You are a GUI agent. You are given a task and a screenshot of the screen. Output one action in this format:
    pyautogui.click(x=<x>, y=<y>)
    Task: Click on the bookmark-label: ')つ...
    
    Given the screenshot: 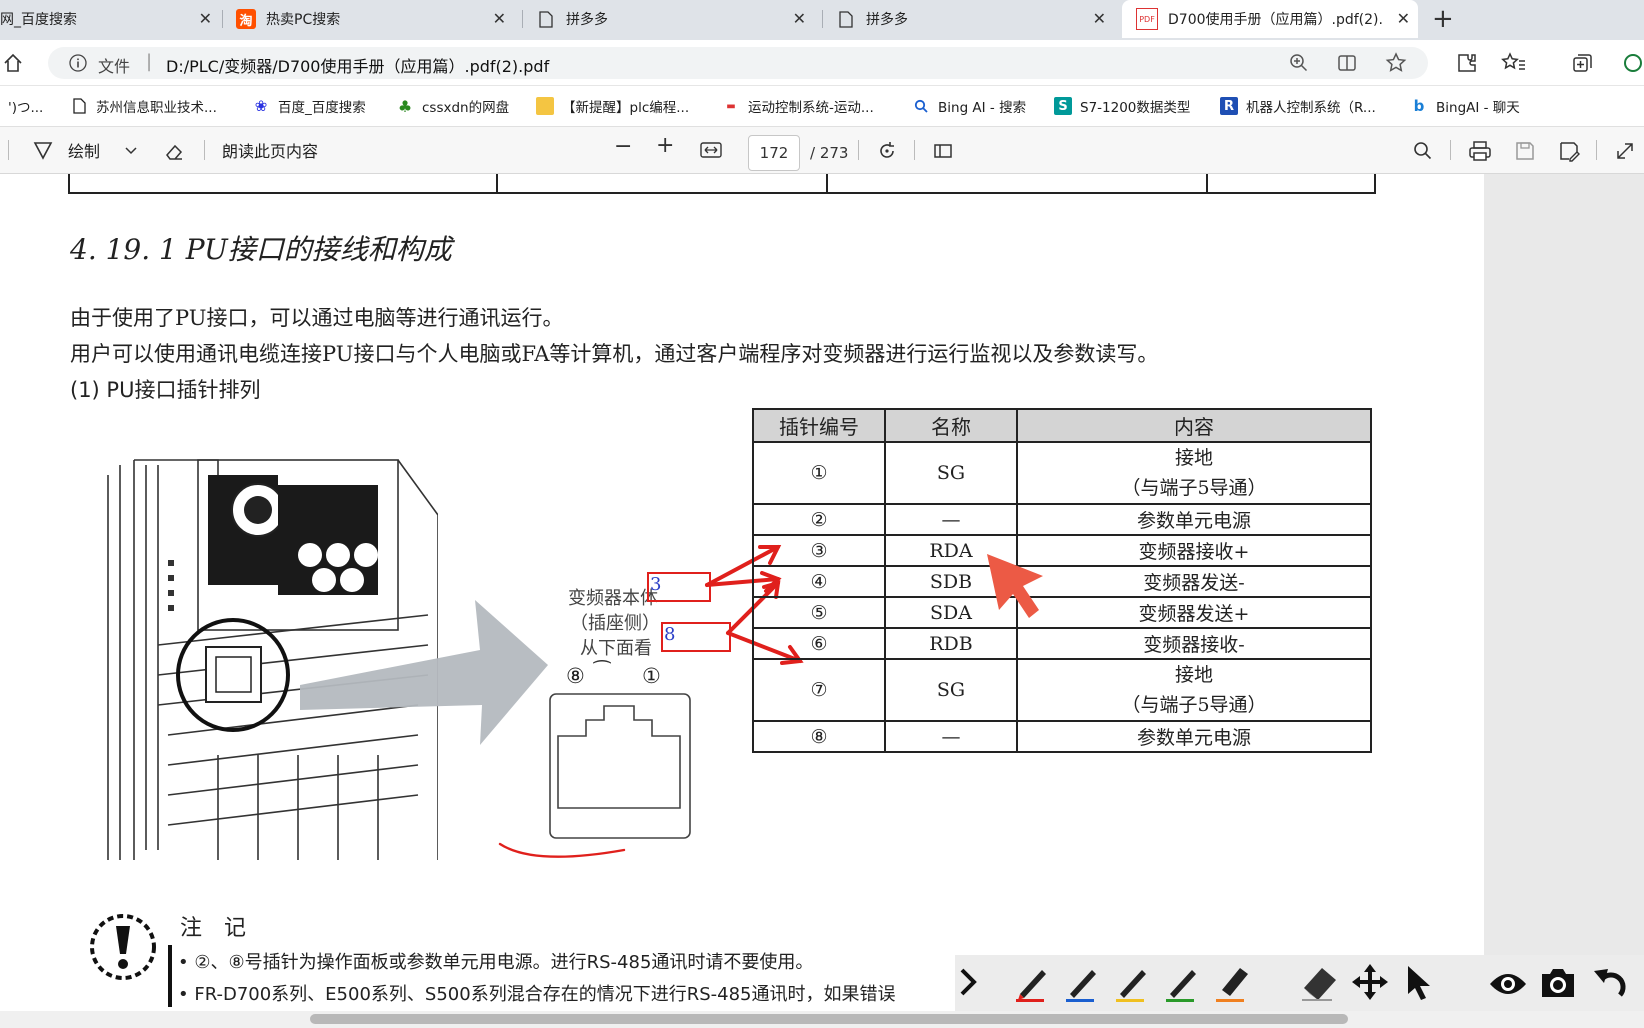 What is the action you would take?
    pyautogui.click(x=26, y=108)
    